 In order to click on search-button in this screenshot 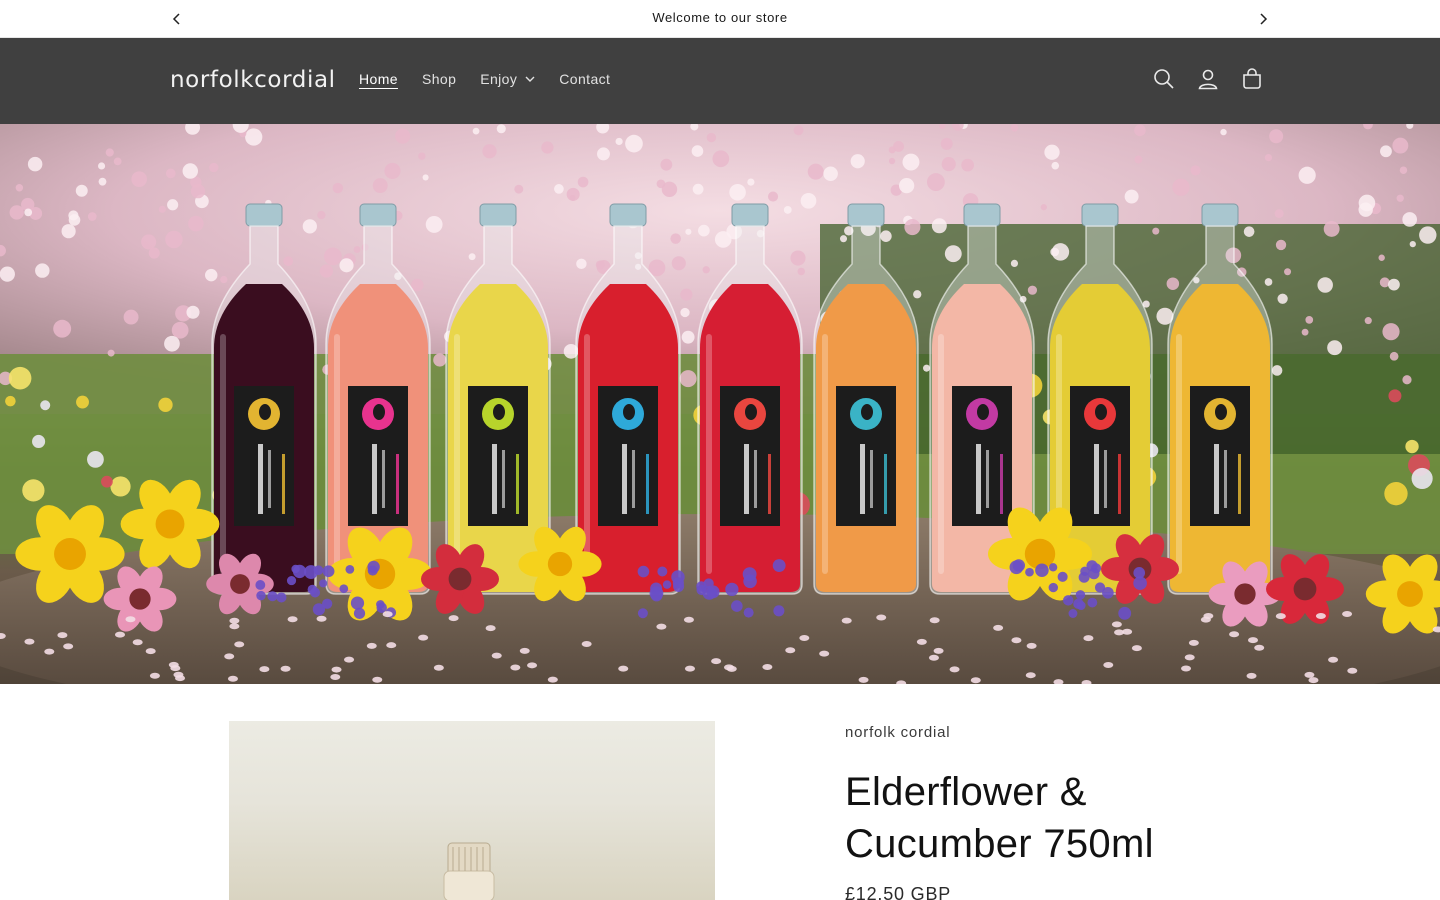, I will do `click(1164, 79)`.